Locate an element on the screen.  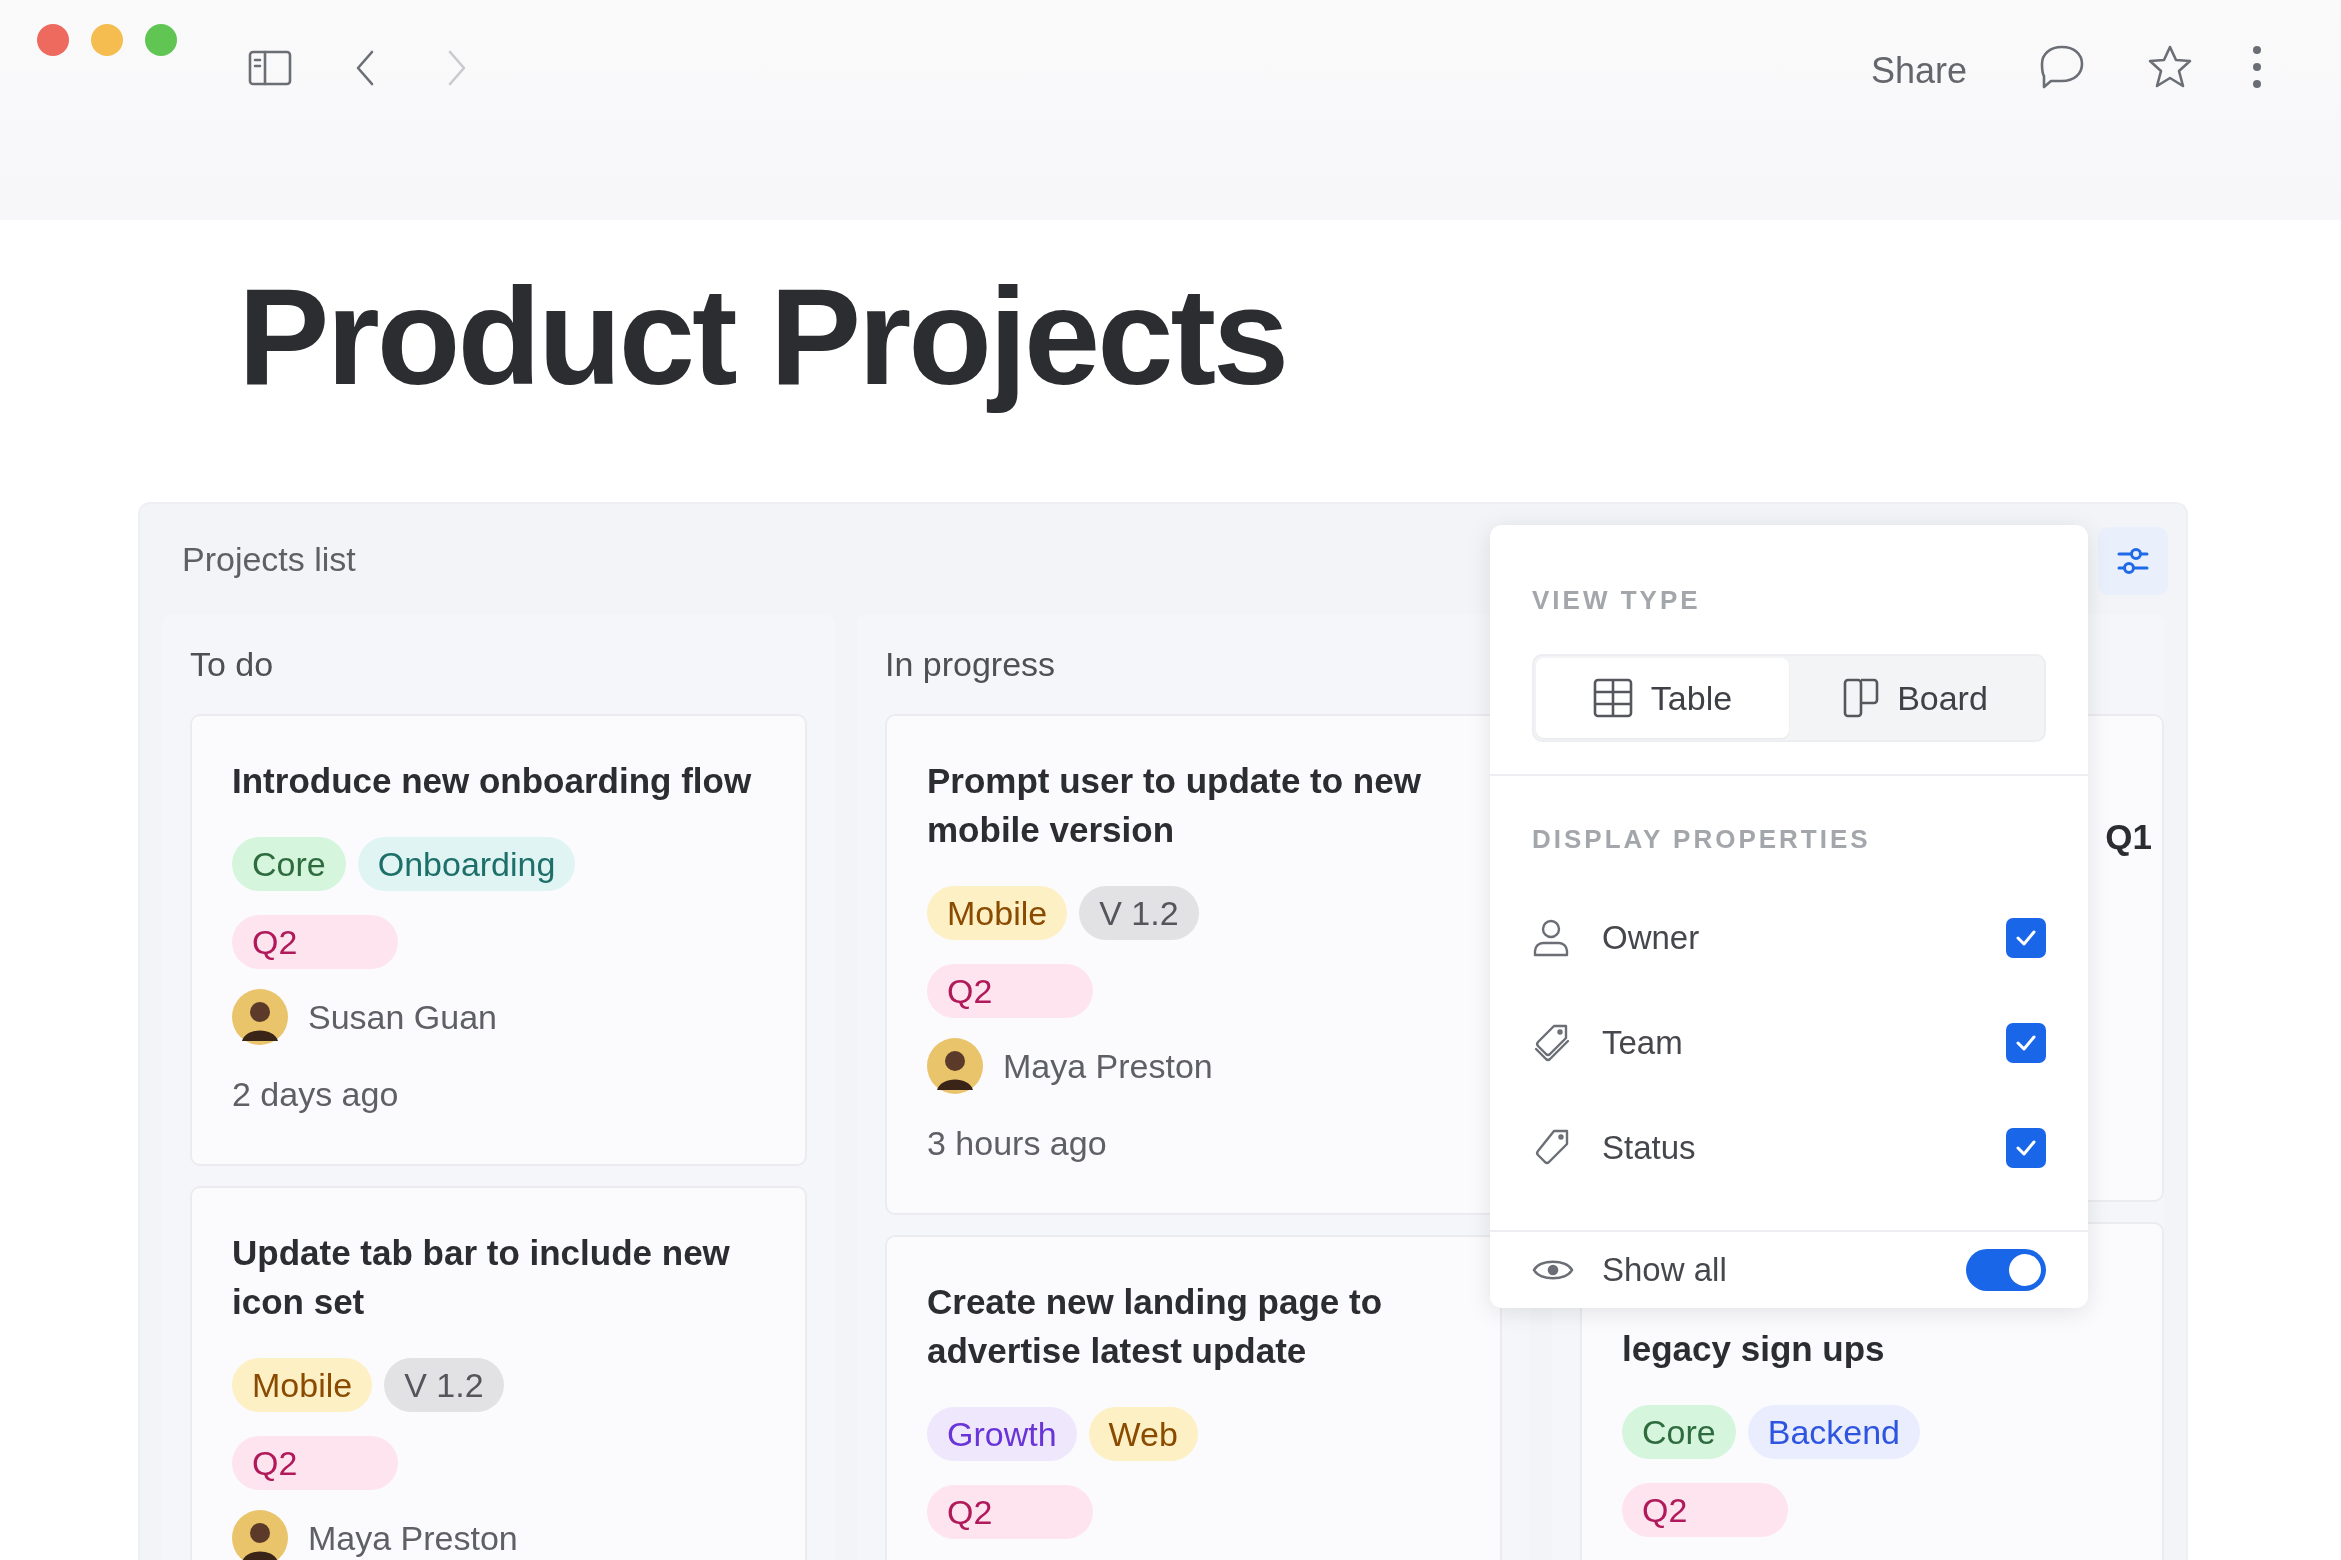
card-title: Create new landing page to advertise latest update is located at coordinates (1155, 1326).